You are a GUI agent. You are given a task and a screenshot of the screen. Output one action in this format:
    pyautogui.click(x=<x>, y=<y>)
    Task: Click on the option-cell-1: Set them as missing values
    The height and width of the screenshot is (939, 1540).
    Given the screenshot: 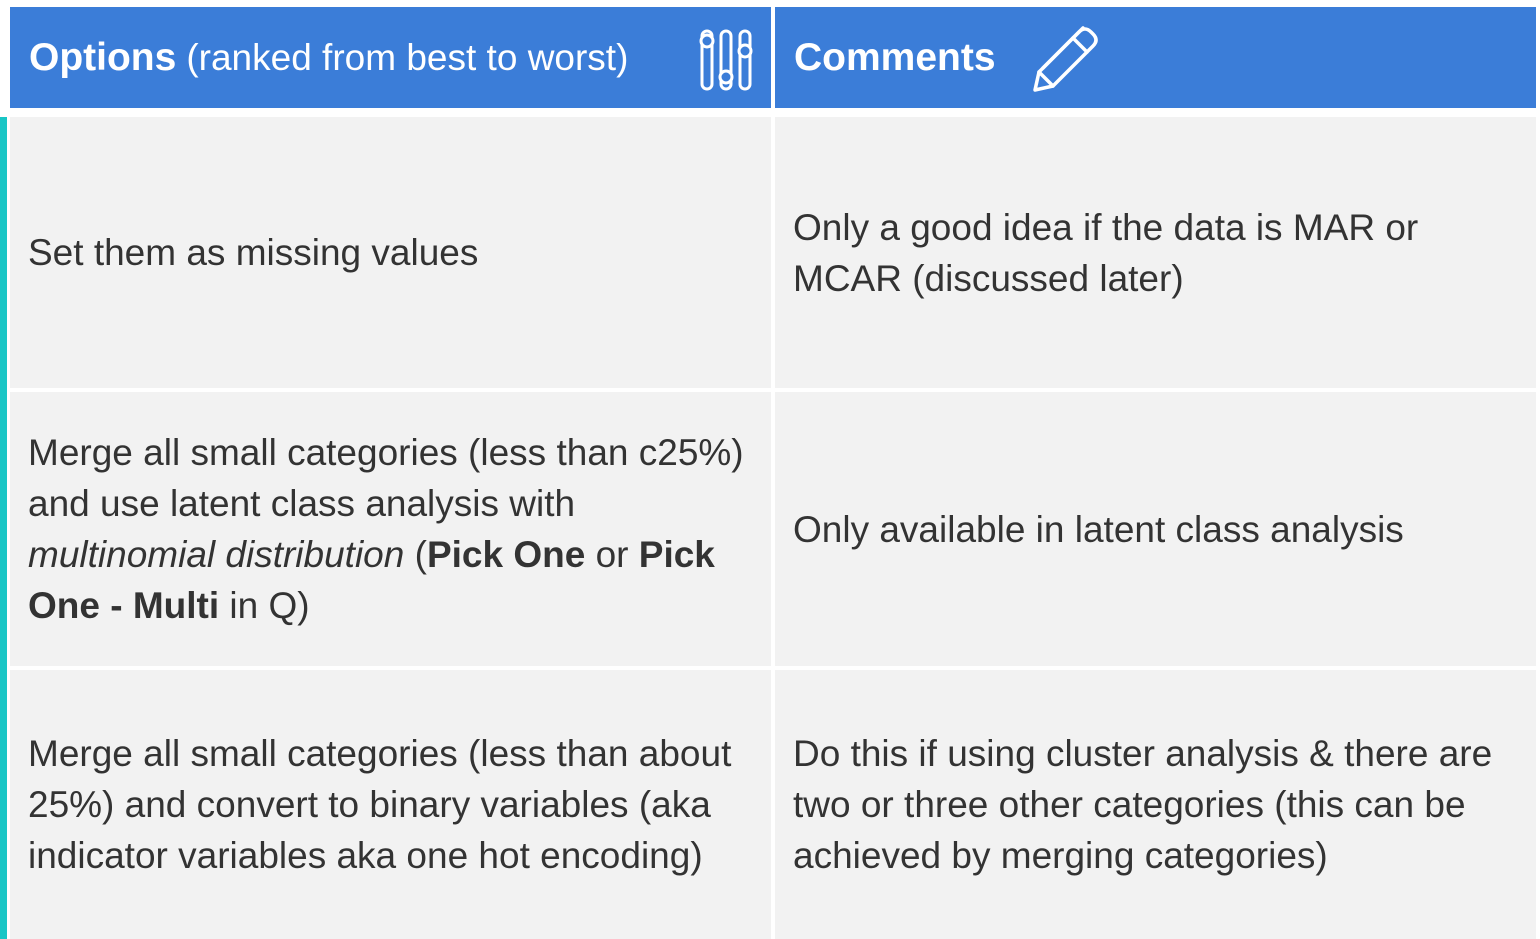 What is the action you would take?
    pyautogui.click(x=390, y=252)
    